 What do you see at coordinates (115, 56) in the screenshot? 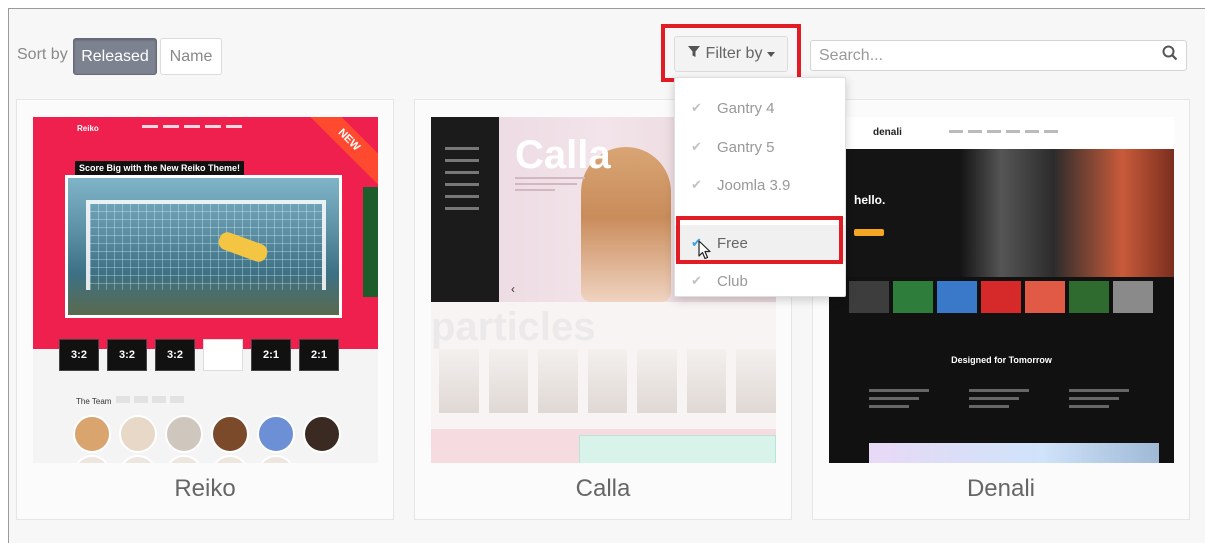
I see `sort-released-button: Released` at bounding box center [115, 56].